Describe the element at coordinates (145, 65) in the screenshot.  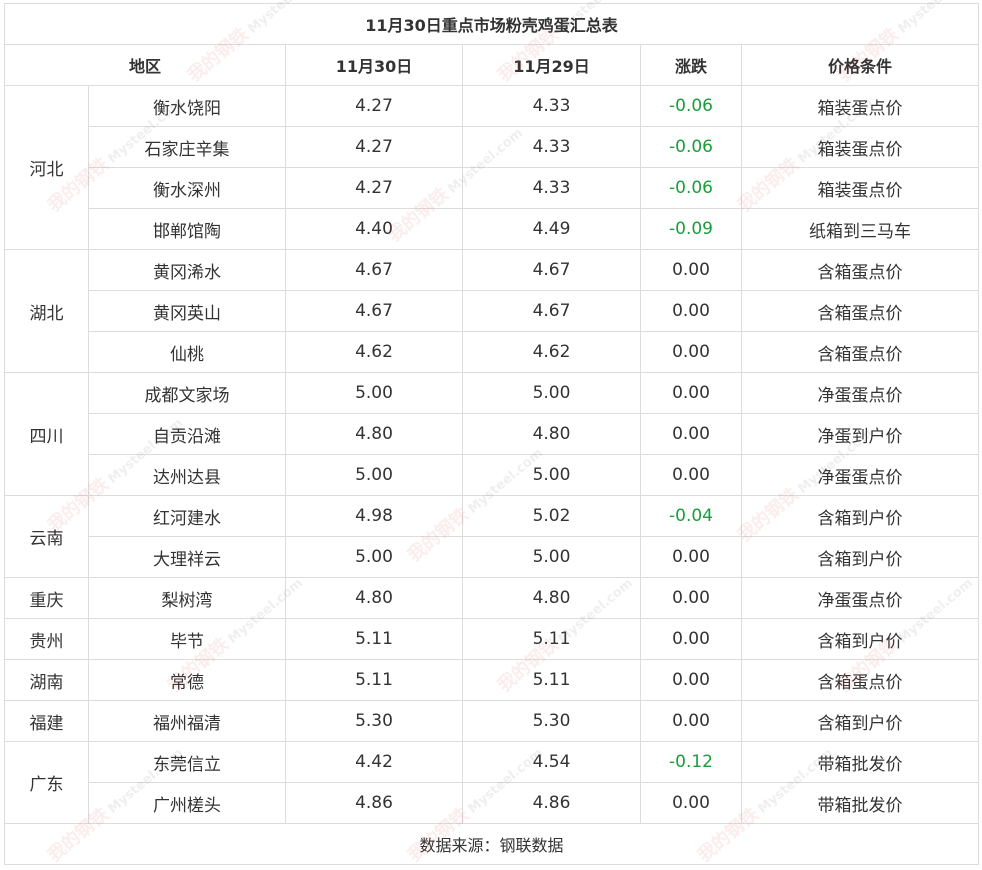
I see `header-region: 地区` at that location.